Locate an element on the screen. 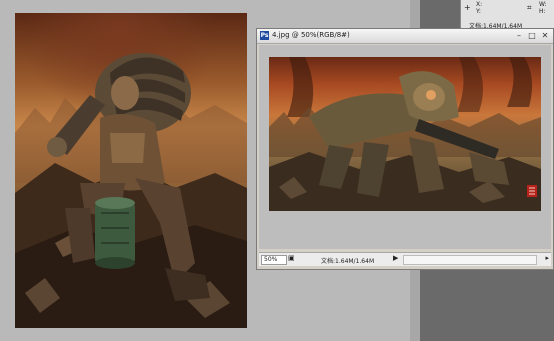  minimize-button: – is located at coordinates (519, 35).